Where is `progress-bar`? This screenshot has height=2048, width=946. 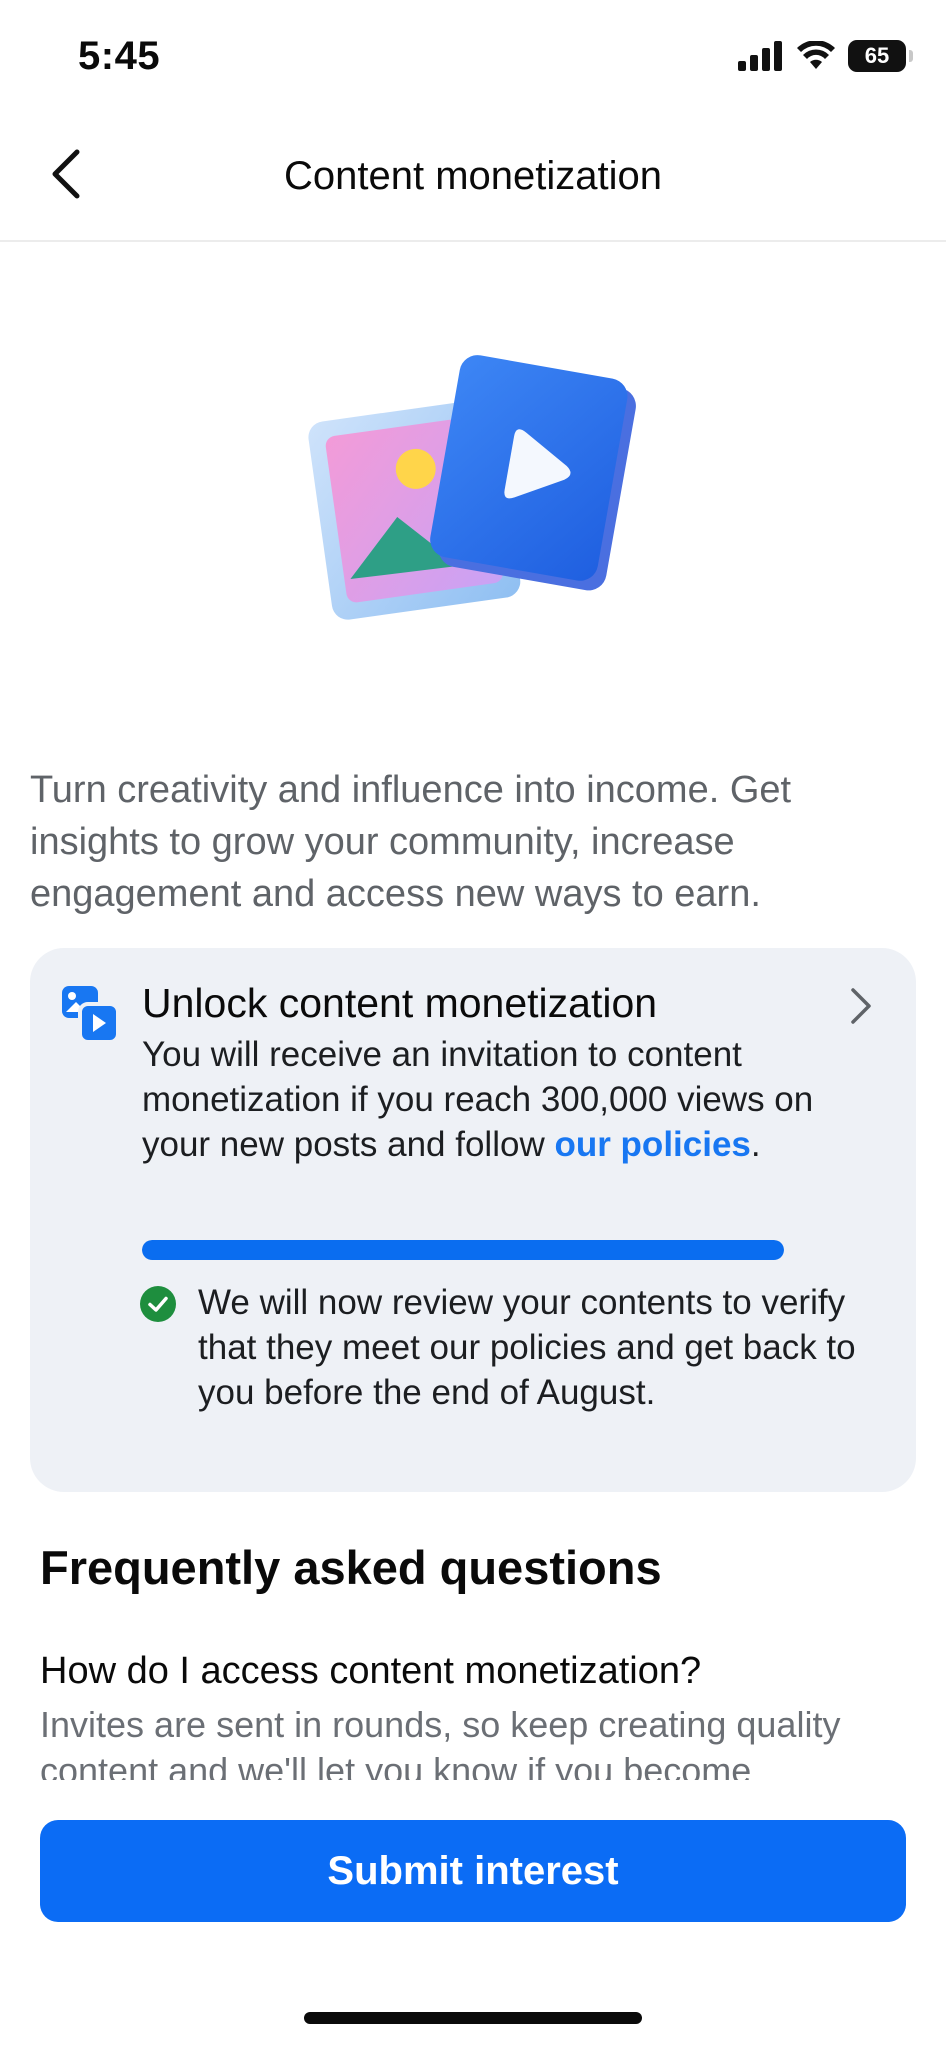
progress-bar is located at coordinates (463, 1250).